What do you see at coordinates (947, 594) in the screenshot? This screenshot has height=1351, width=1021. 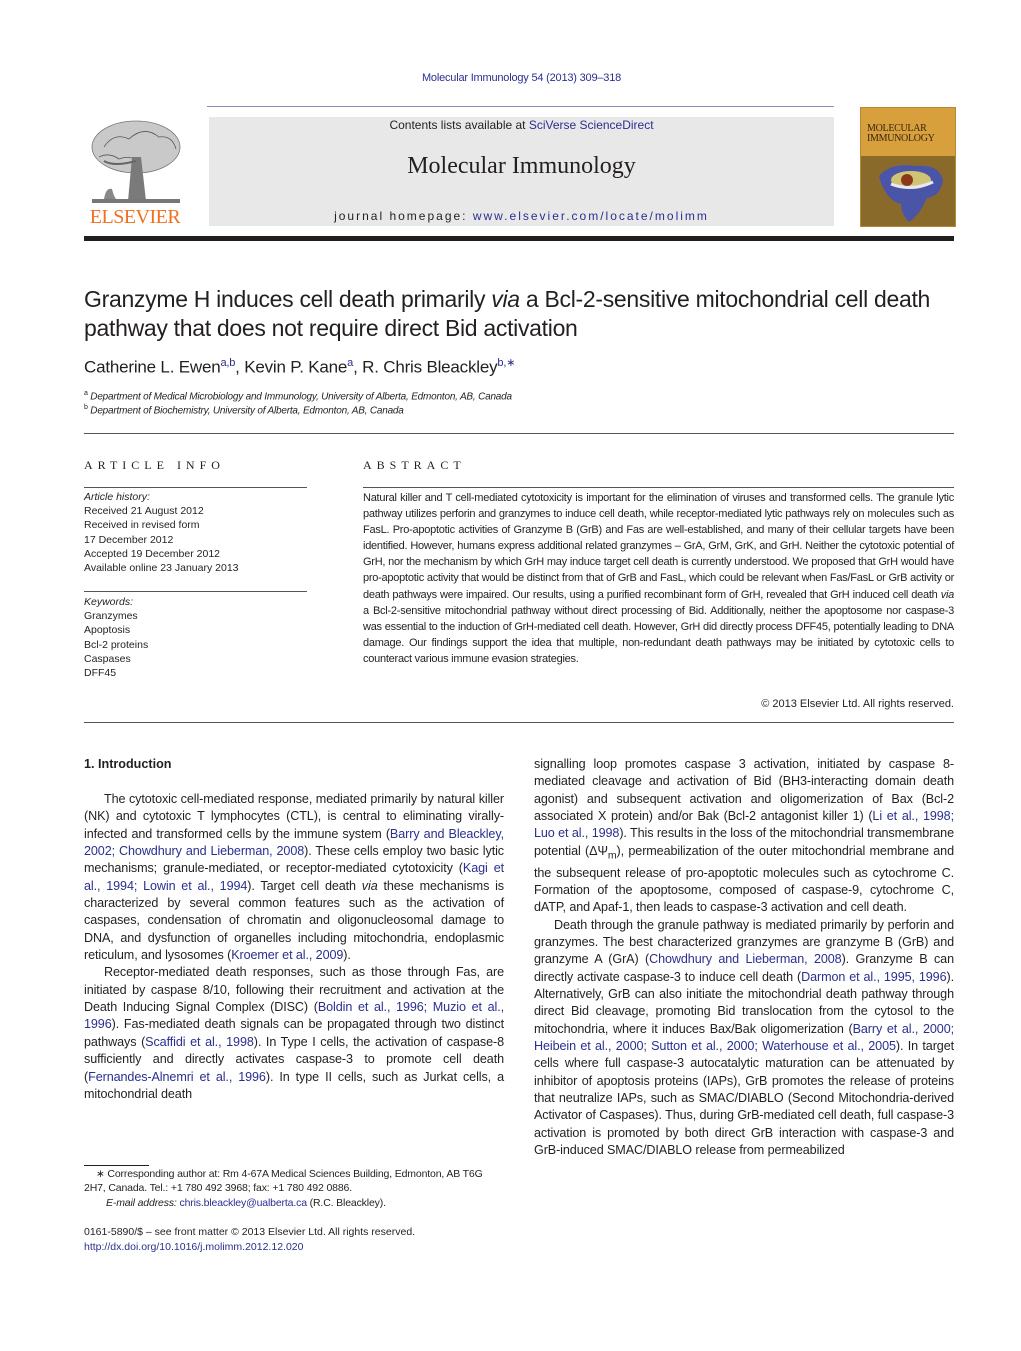 I see `abstract-italic: via` at bounding box center [947, 594].